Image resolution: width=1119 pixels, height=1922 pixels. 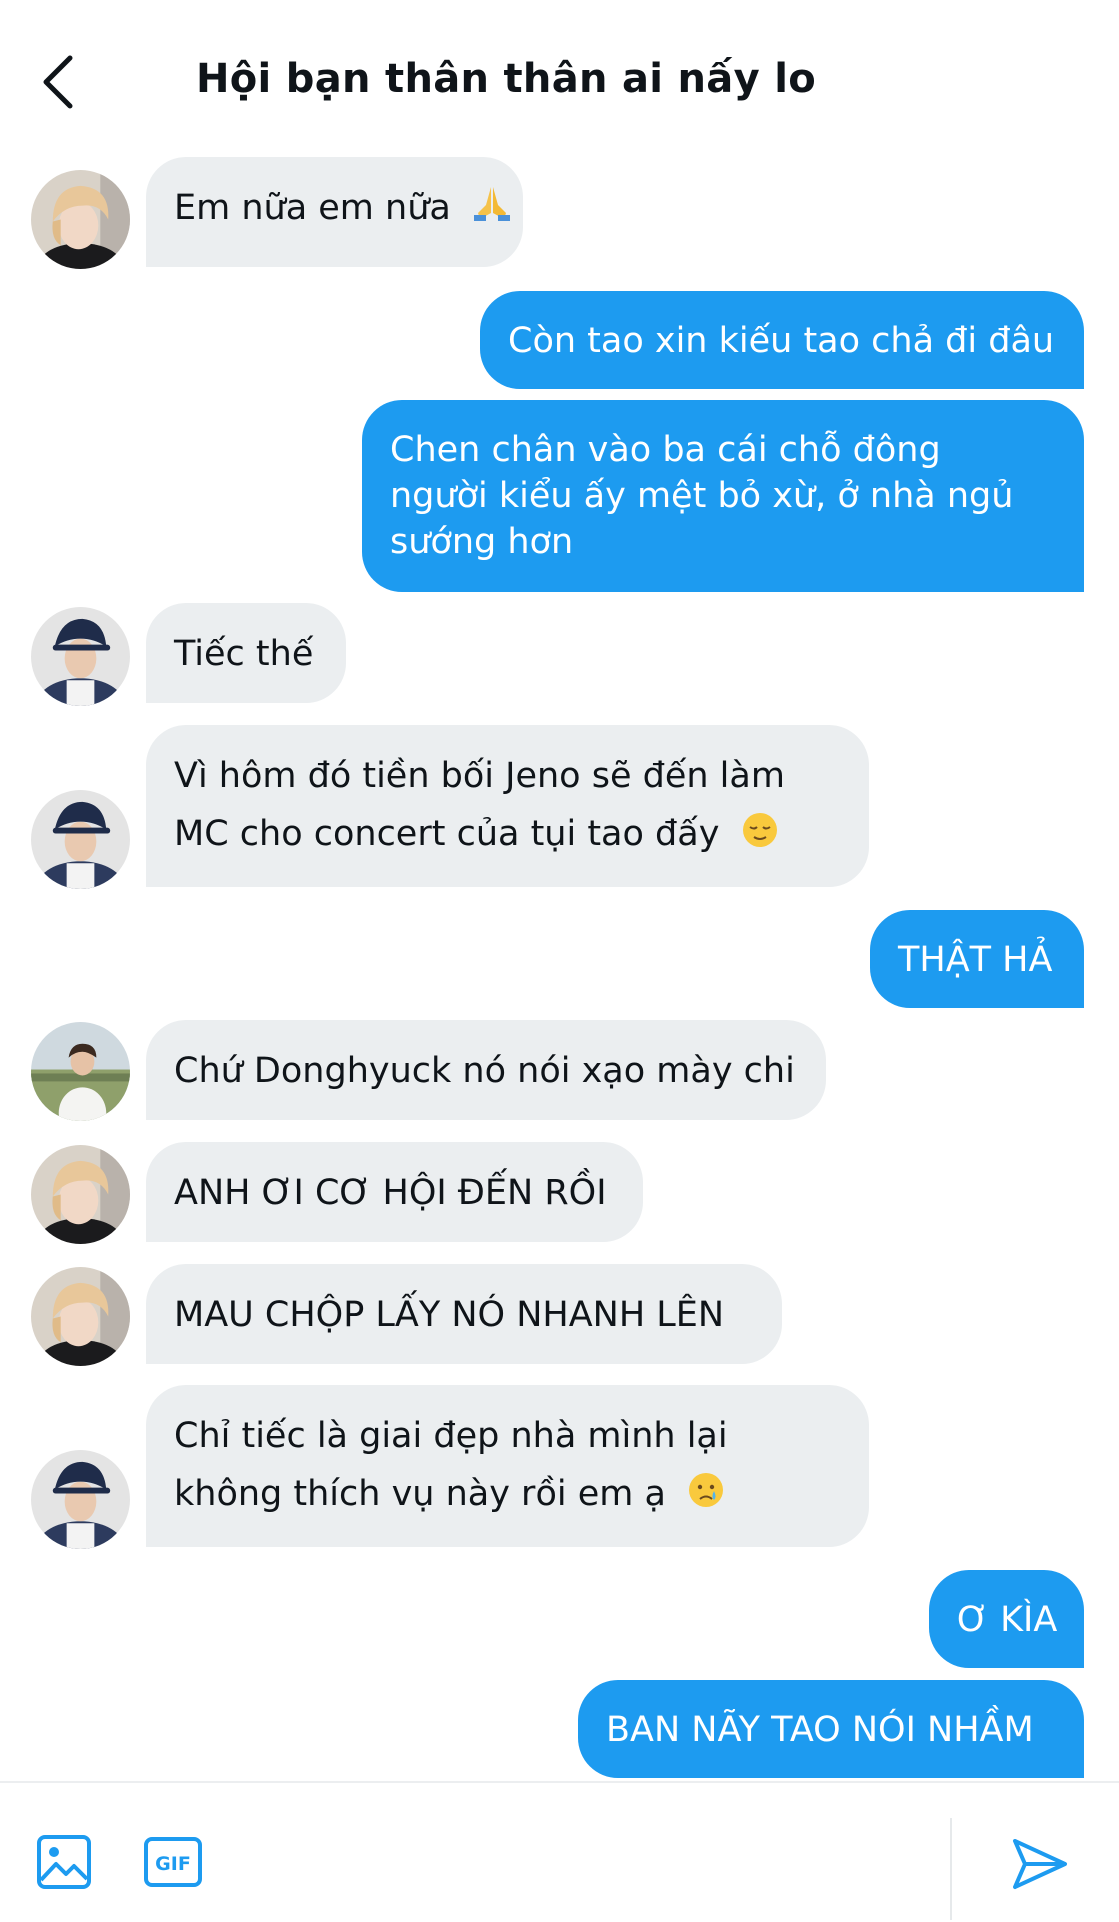 What do you see at coordinates (420, 1494) in the screenshot?
I see `message-line: không thích vụ này rồi em ạ` at bounding box center [420, 1494].